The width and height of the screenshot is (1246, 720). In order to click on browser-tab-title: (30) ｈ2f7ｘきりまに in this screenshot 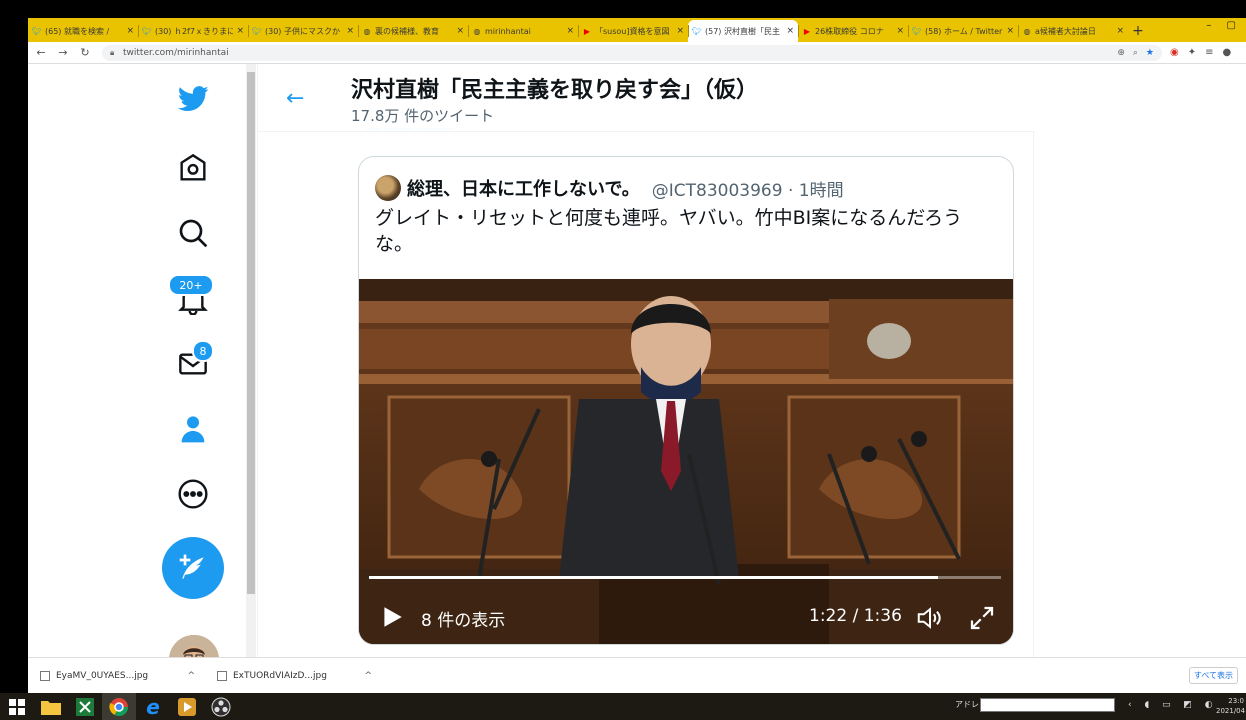, I will do `click(194, 31)`.